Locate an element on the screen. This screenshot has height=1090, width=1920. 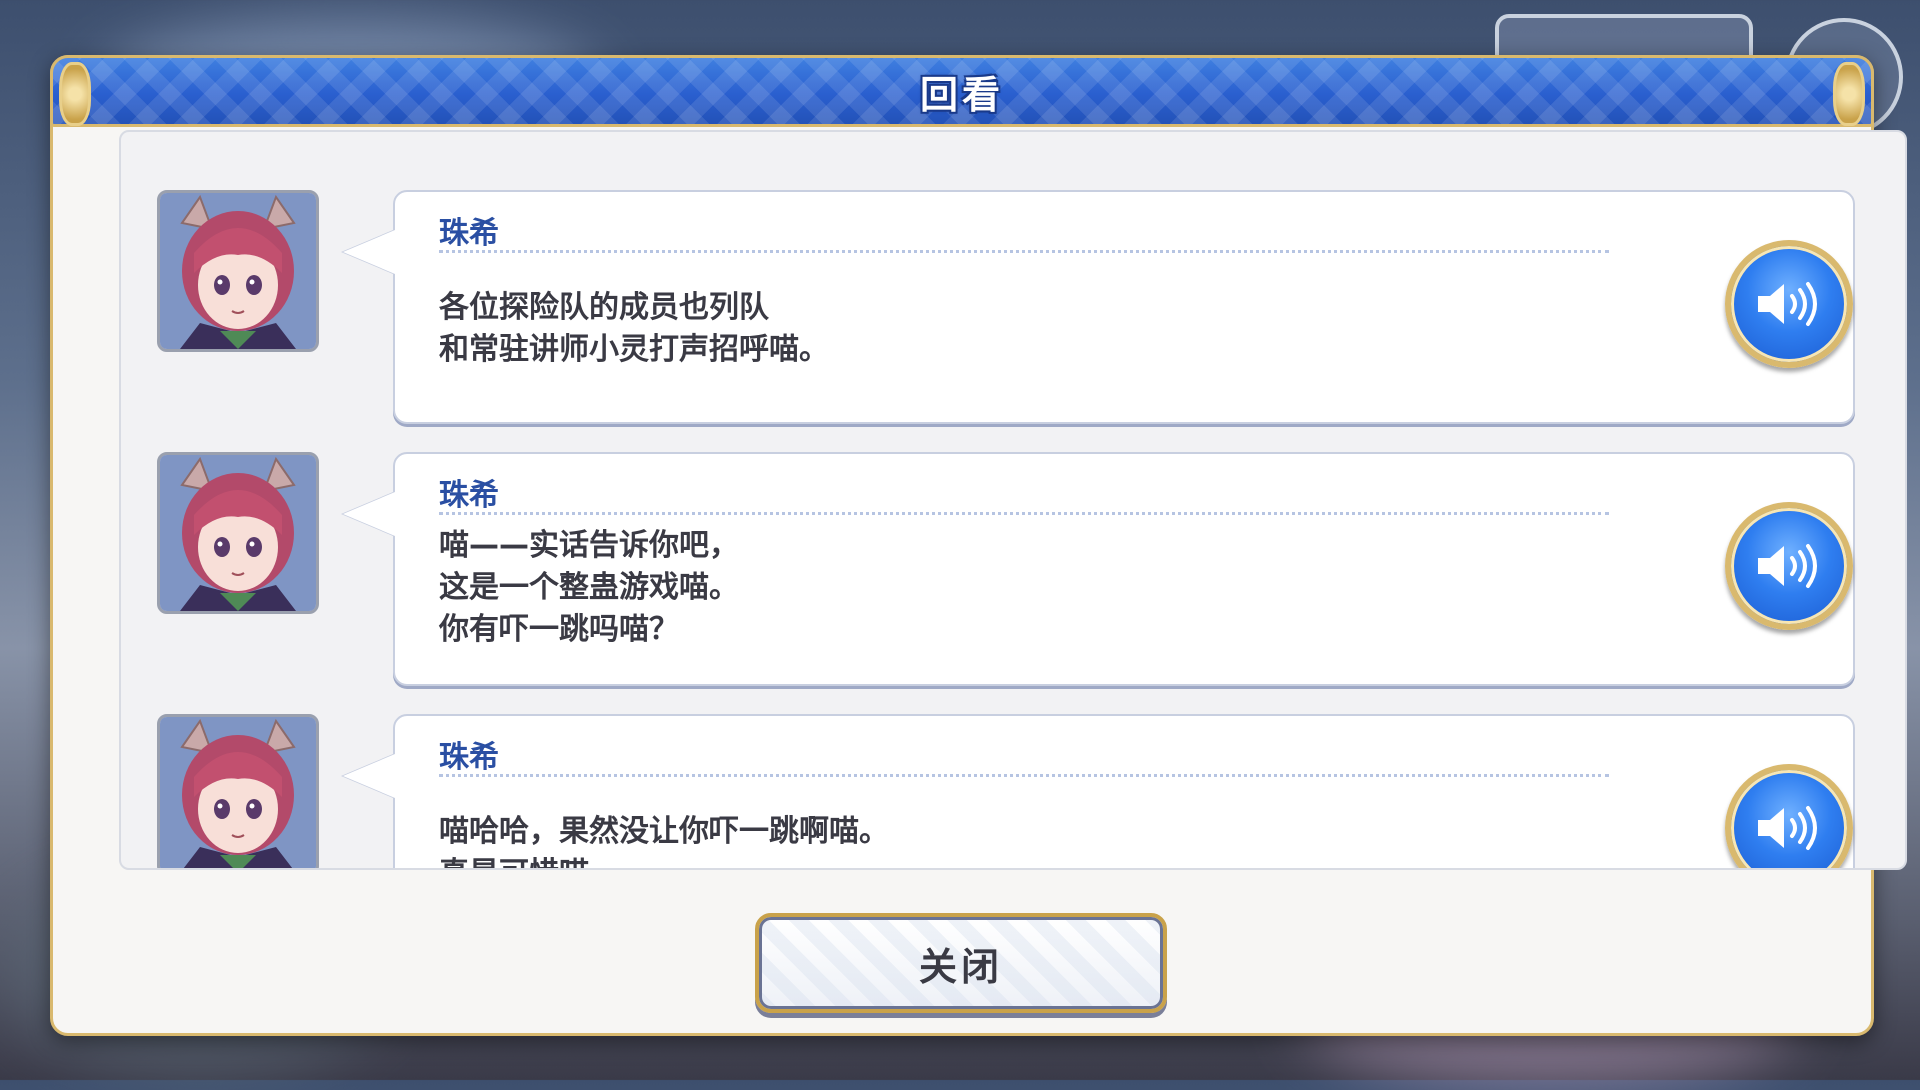
dialogue-line: 你有吓一跳吗喵？ is located at coordinates (559, 629).